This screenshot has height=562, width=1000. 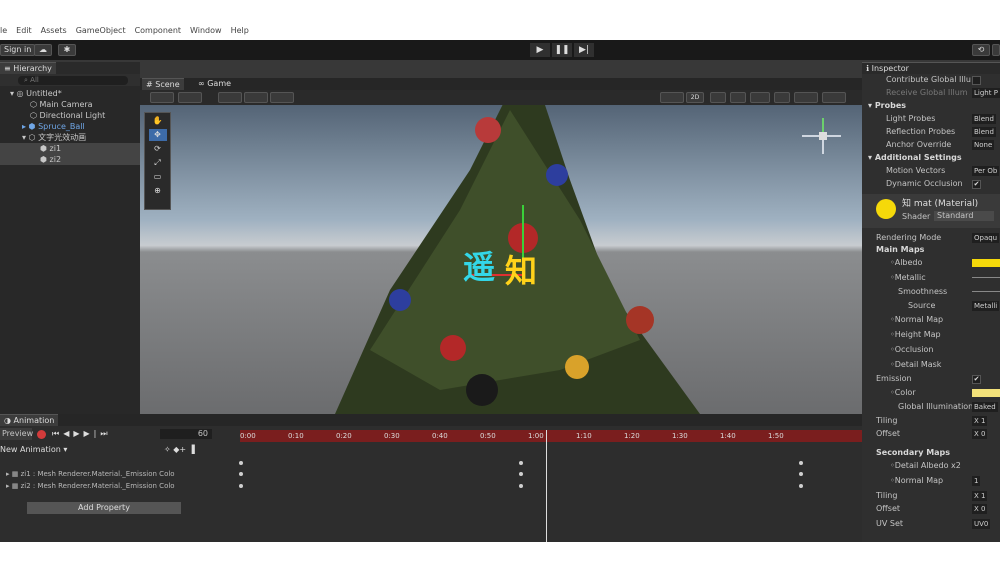 I want to click on add-property-button: Add Property, so click(x=104, y=508).